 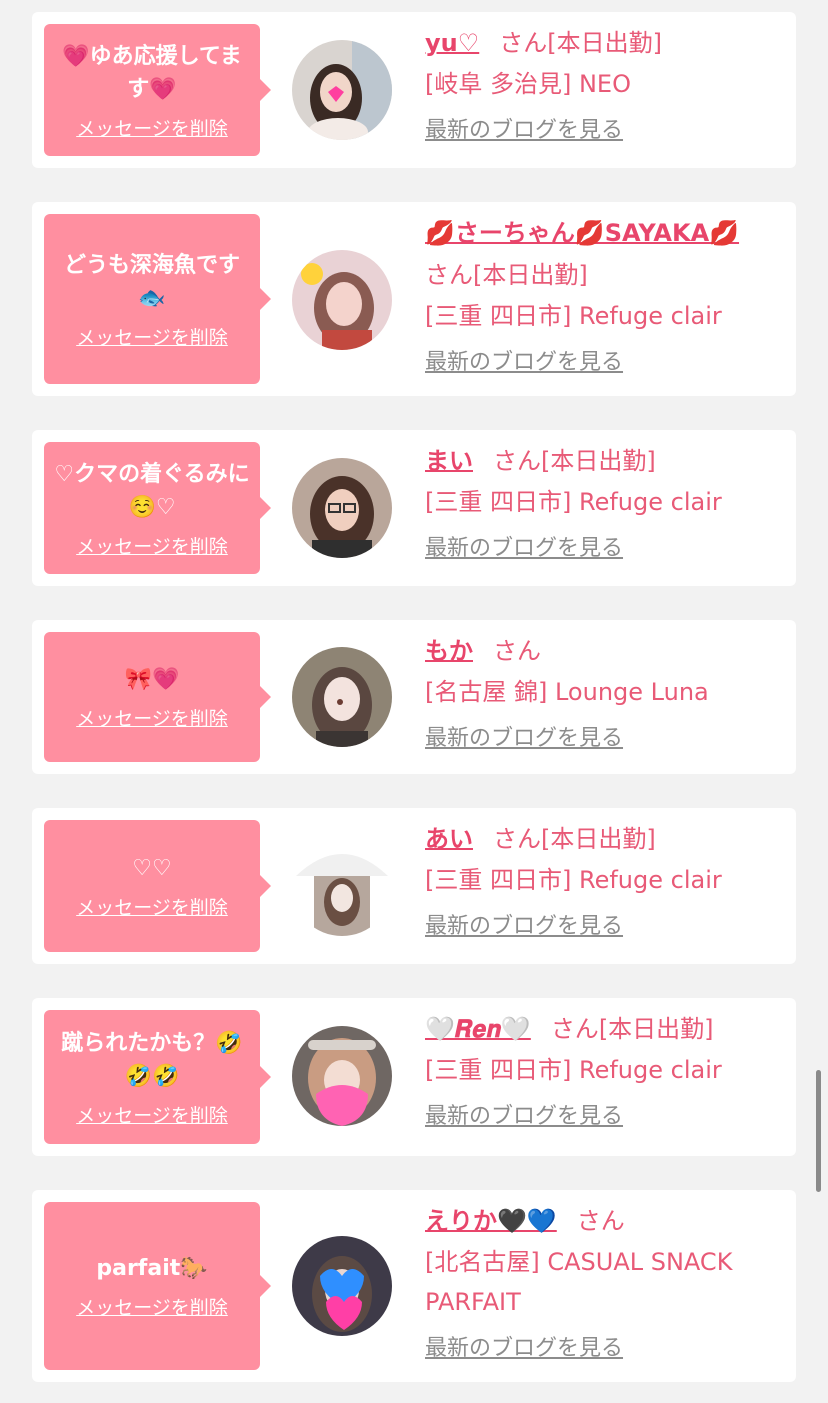 I want to click on message-bubble: どうも深海魚です🐟 メッセージを削除, so click(x=157, y=299).